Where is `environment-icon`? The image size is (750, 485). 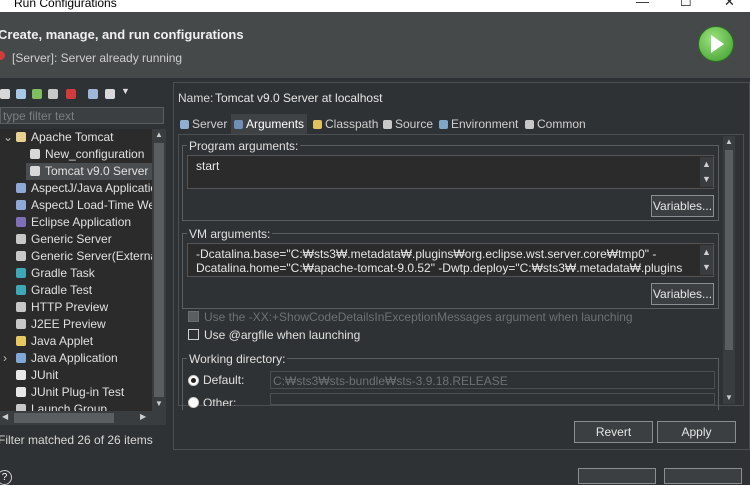
environment-icon is located at coordinates (443, 124).